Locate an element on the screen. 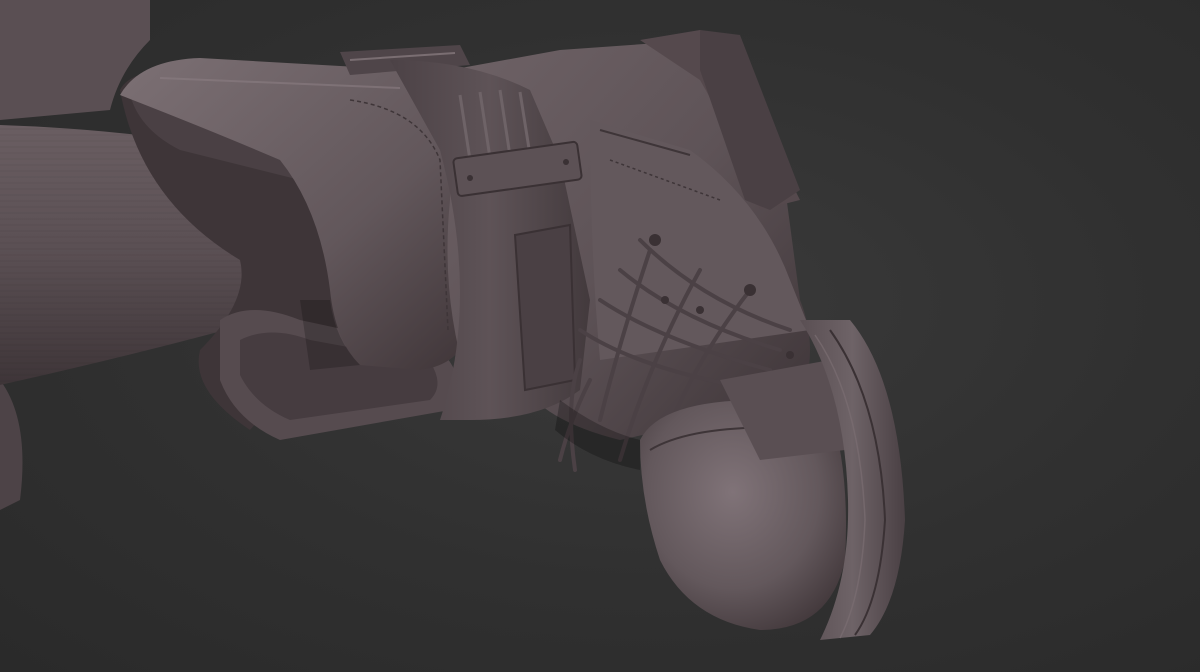  background-leg-shadow is located at coordinates (11, 445).